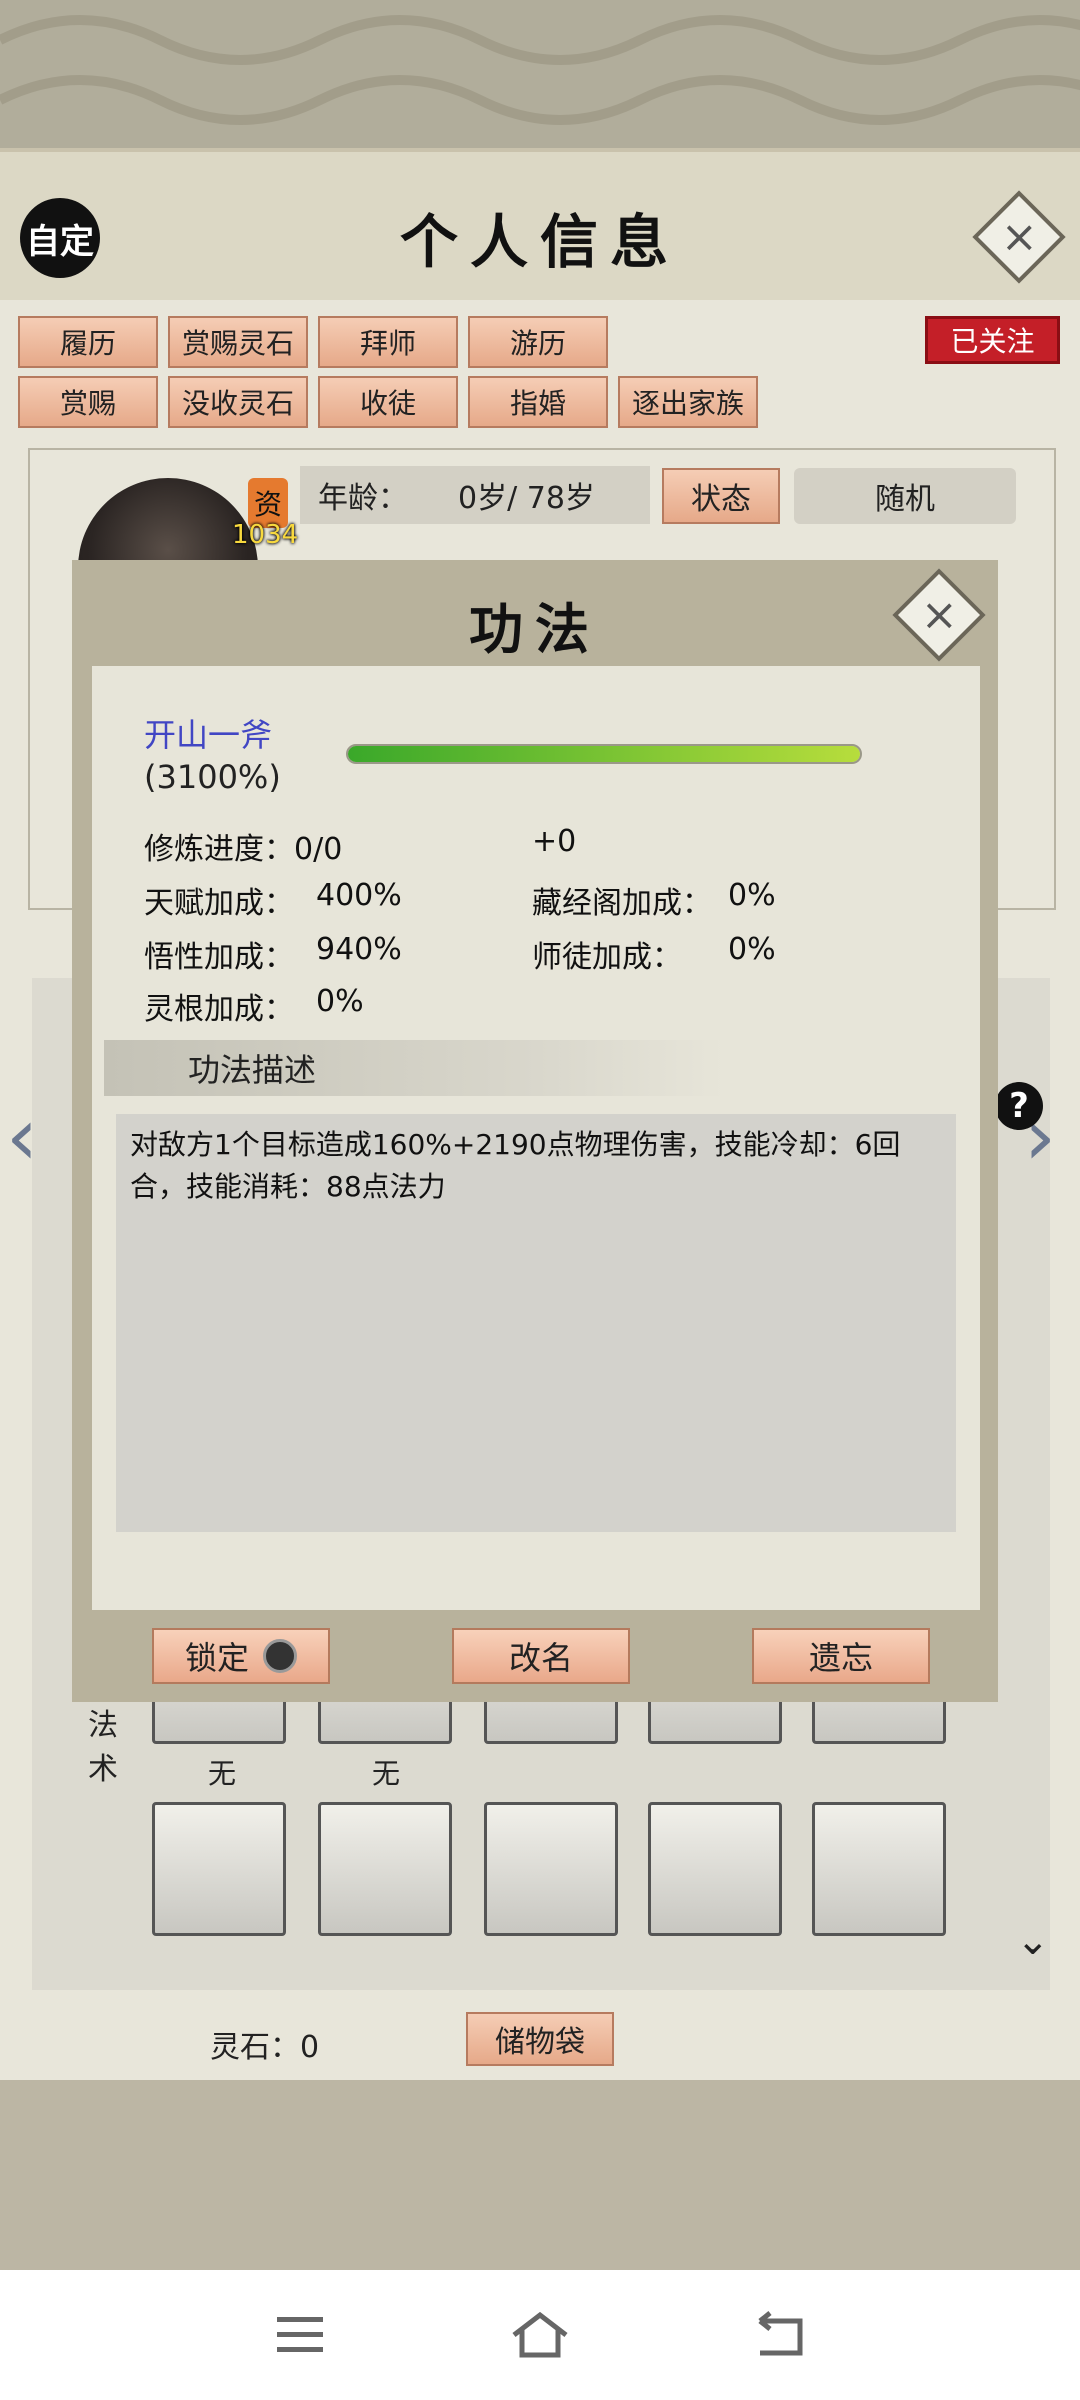 Image resolution: width=1080 pixels, height=2400 pixels. Describe the element at coordinates (721, 496) in the screenshot. I see `status-button: 状态` at that location.